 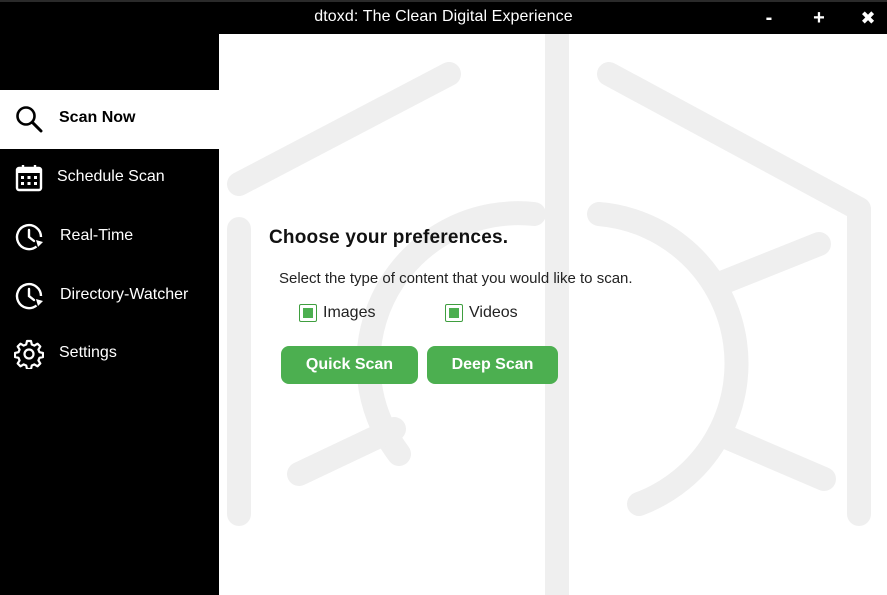 I want to click on sidebar-item-label: Schedule Scan, so click(x=111, y=176).